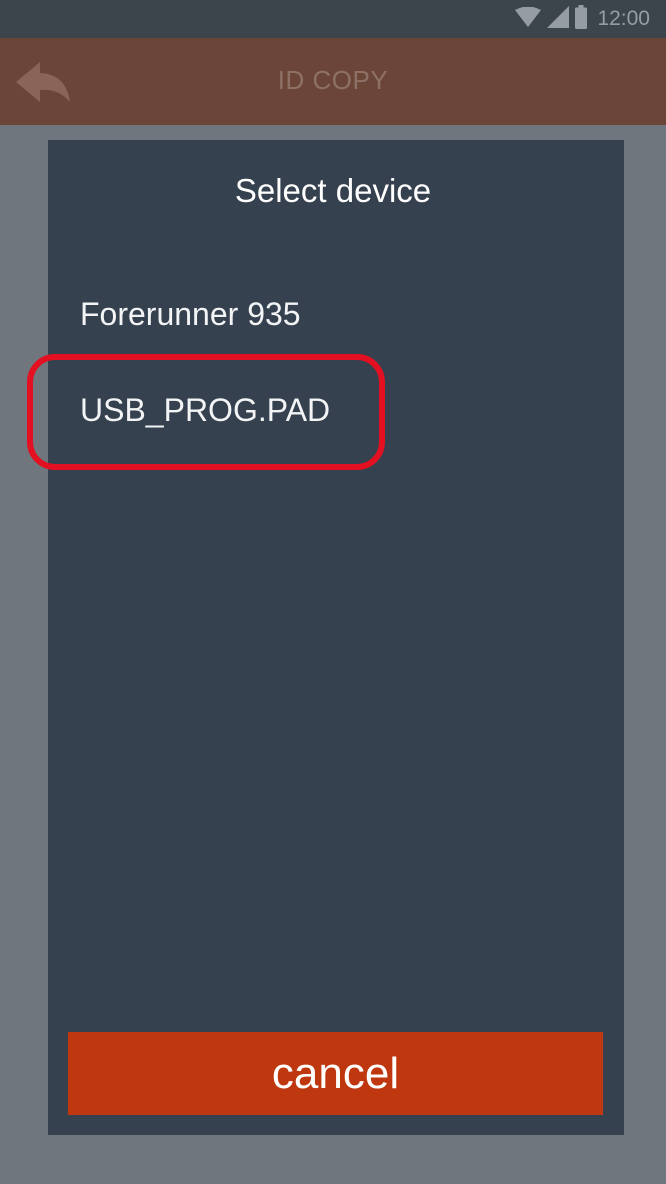 Image resolution: width=666 pixels, height=1184 pixels. What do you see at coordinates (335, 1073) in the screenshot?
I see `cancel-button: cancel` at bounding box center [335, 1073].